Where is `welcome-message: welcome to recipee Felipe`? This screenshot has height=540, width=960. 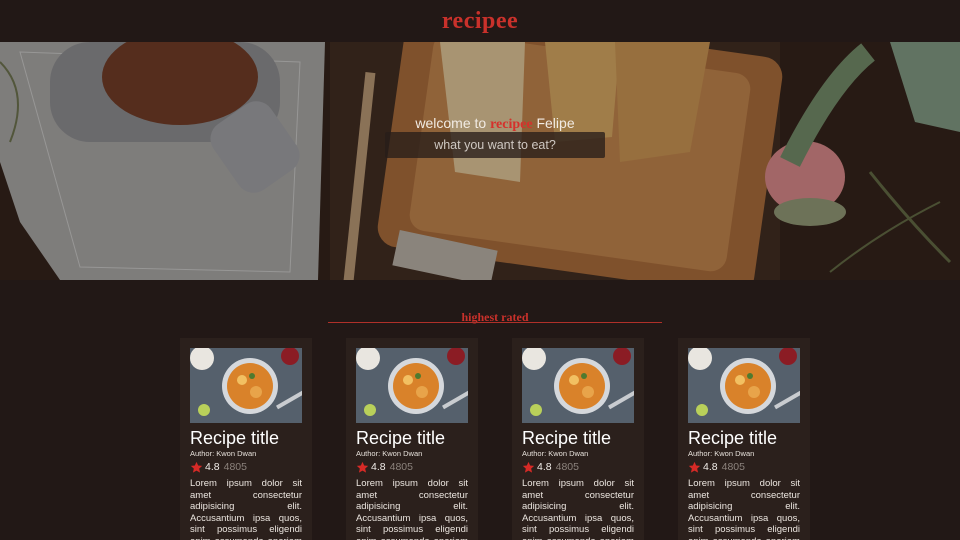
welcome-message: welcome to recipee Felipe is located at coordinates (480, 124).